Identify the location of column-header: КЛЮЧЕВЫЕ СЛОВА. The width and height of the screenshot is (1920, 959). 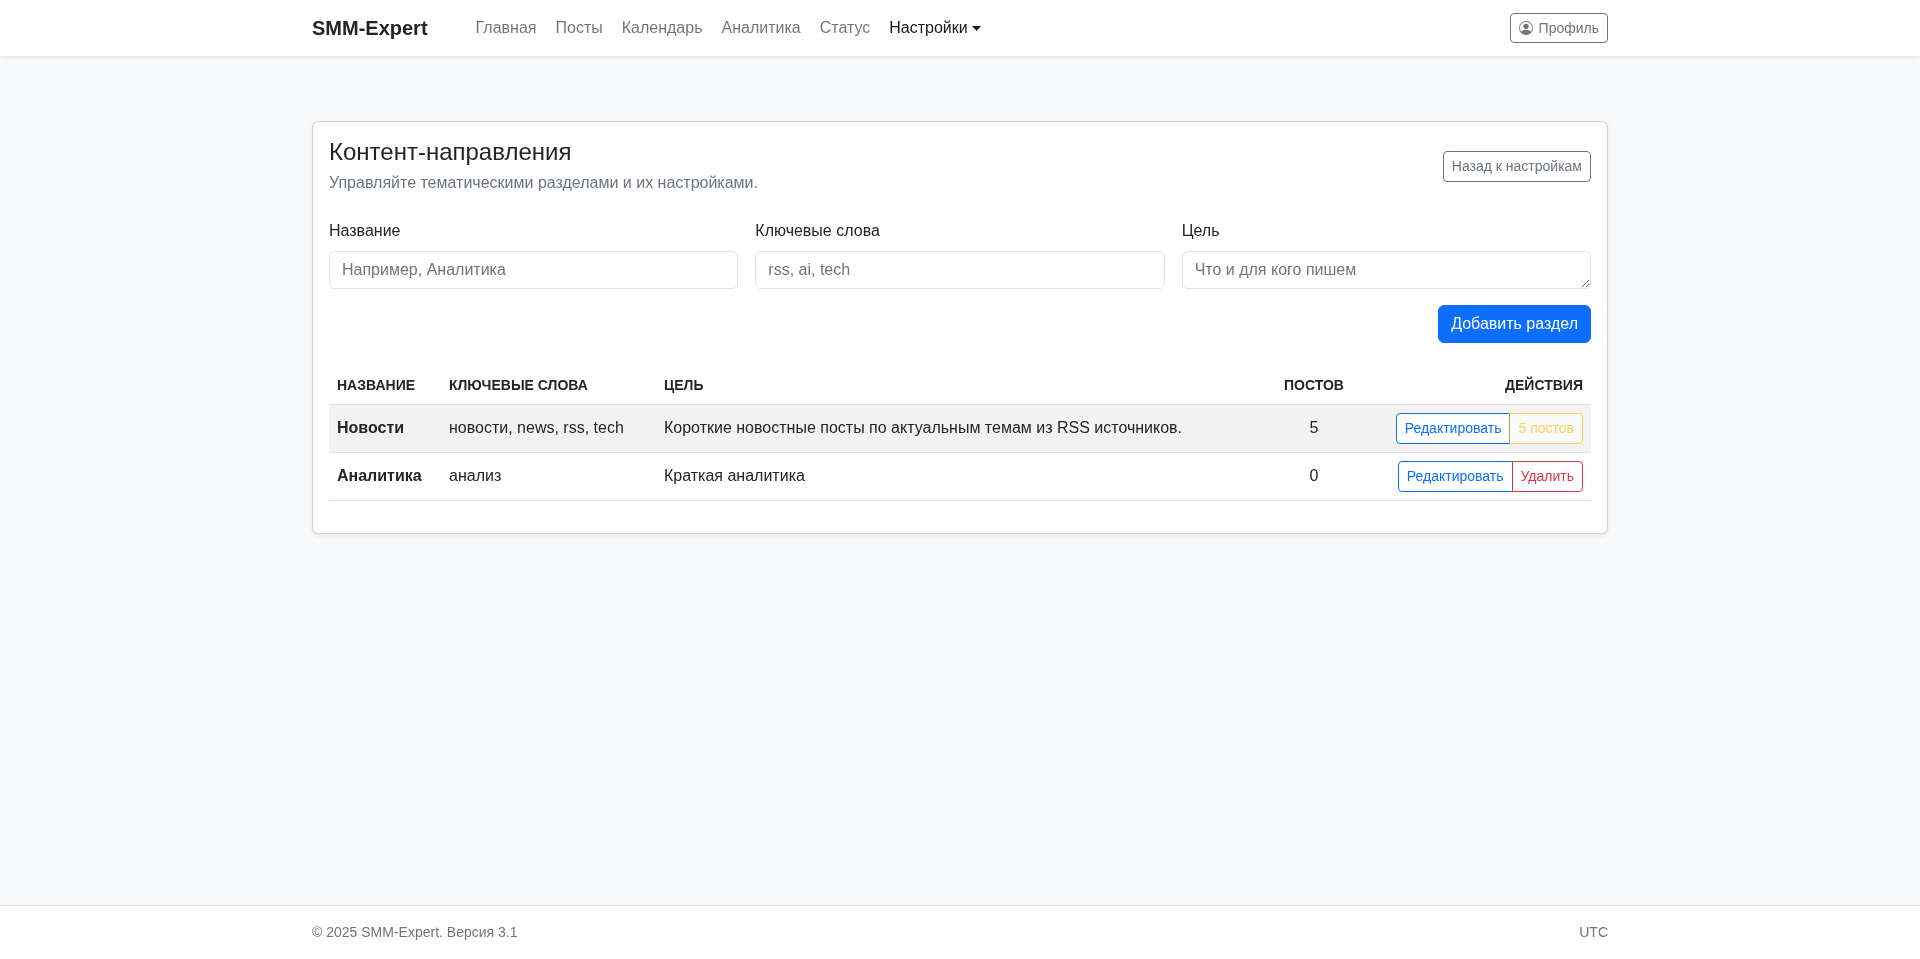
(548, 385).